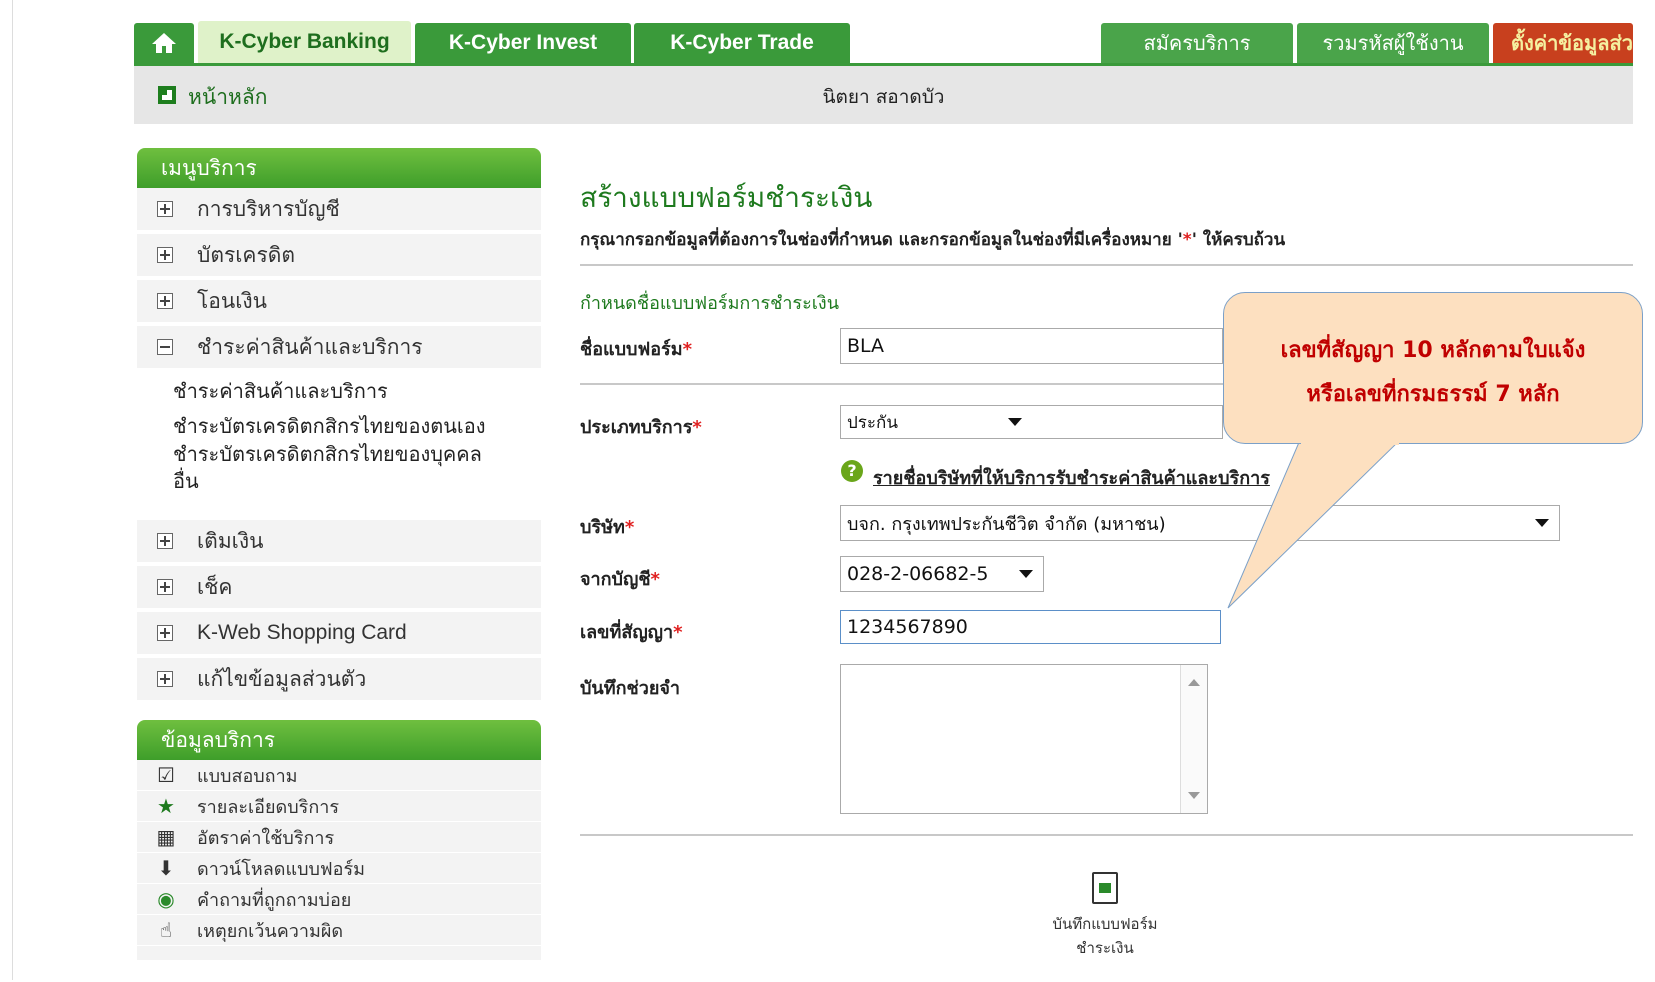 This screenshot has height=982, width=1655. I want to click on label-text: จากบัญชี, so click(615, 579).